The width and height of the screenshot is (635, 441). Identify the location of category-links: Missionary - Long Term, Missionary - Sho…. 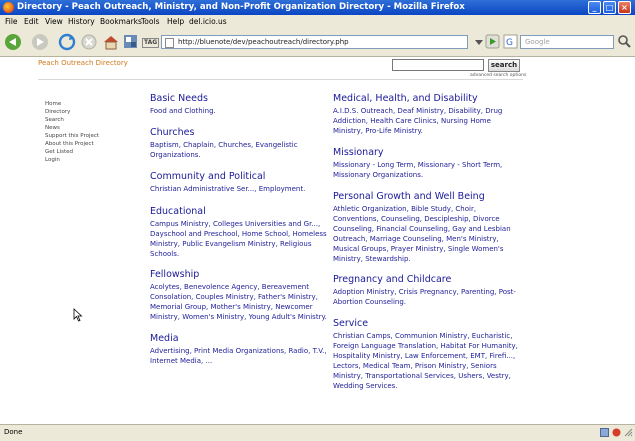
(427, 170).